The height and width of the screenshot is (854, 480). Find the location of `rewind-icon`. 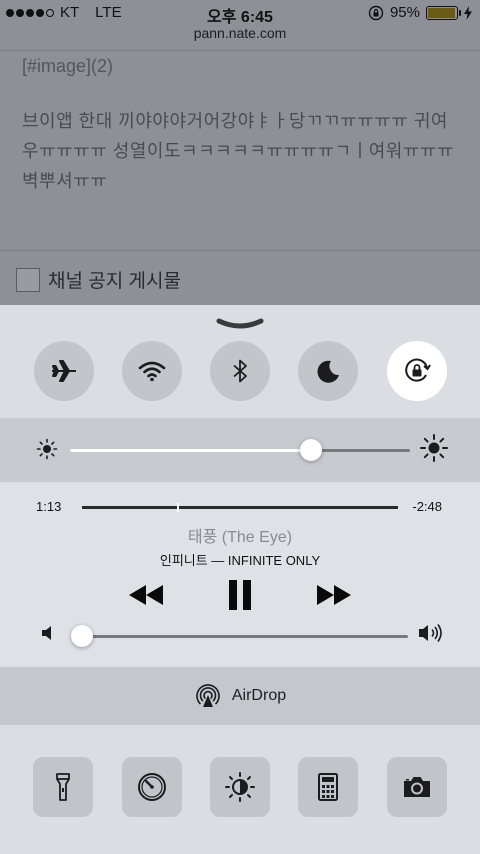

rewind-icon is located at coordinates (146, 595).